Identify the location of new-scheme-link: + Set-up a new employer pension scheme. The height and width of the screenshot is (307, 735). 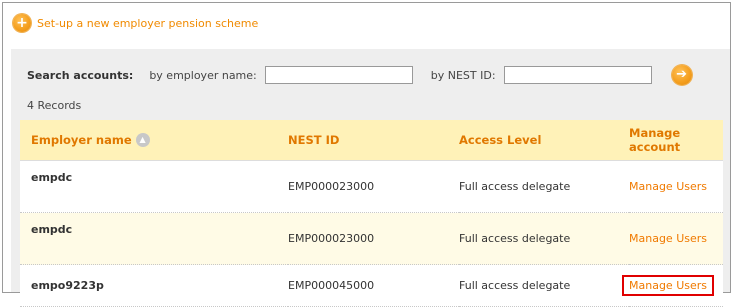
(135, 23).